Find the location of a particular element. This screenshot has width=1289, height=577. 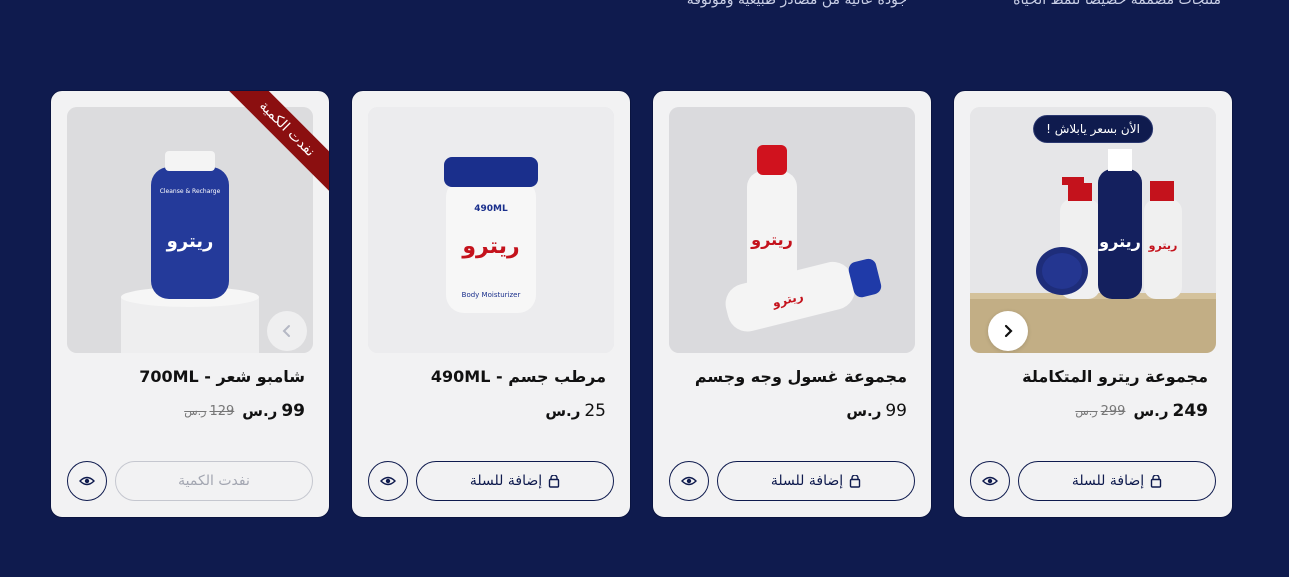

product-title: مجموعة ريترو المتكاملة is located at coordinates (1089, 376).